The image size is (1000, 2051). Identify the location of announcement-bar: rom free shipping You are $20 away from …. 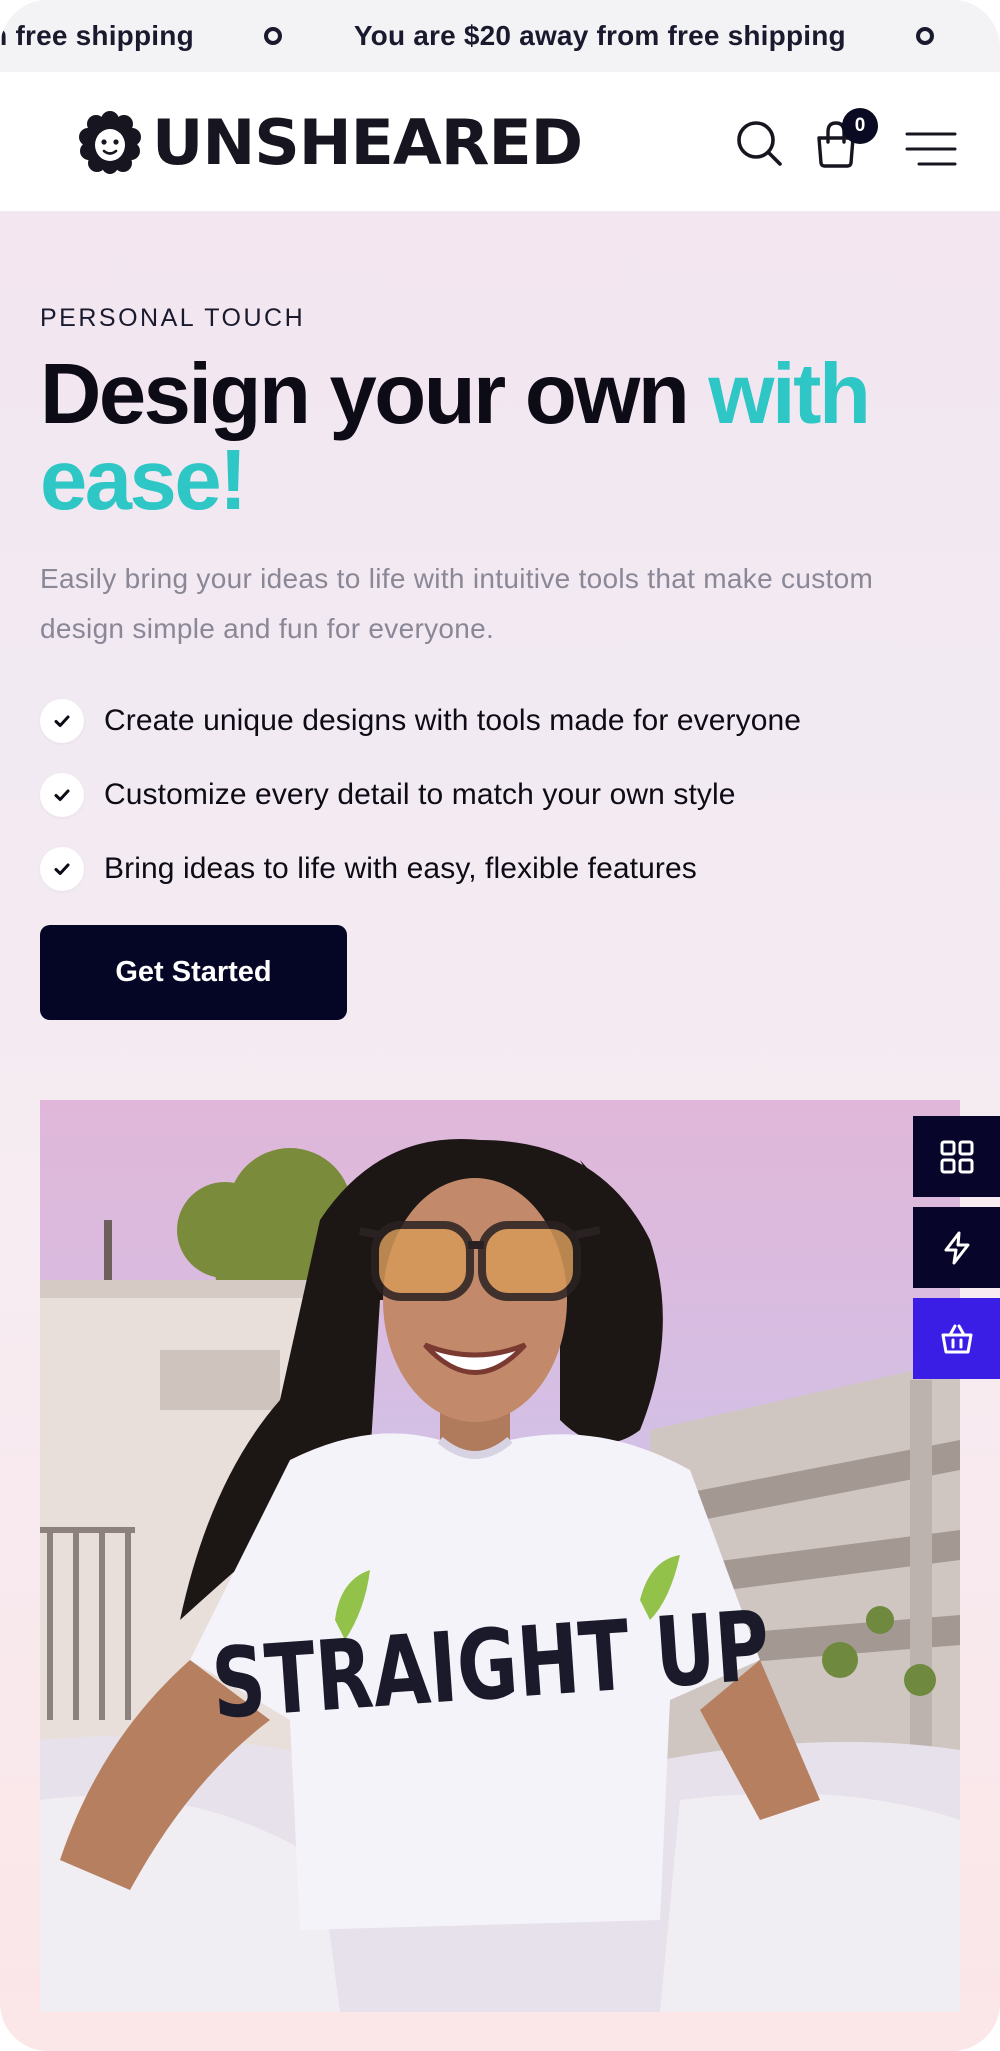
(500, 36).